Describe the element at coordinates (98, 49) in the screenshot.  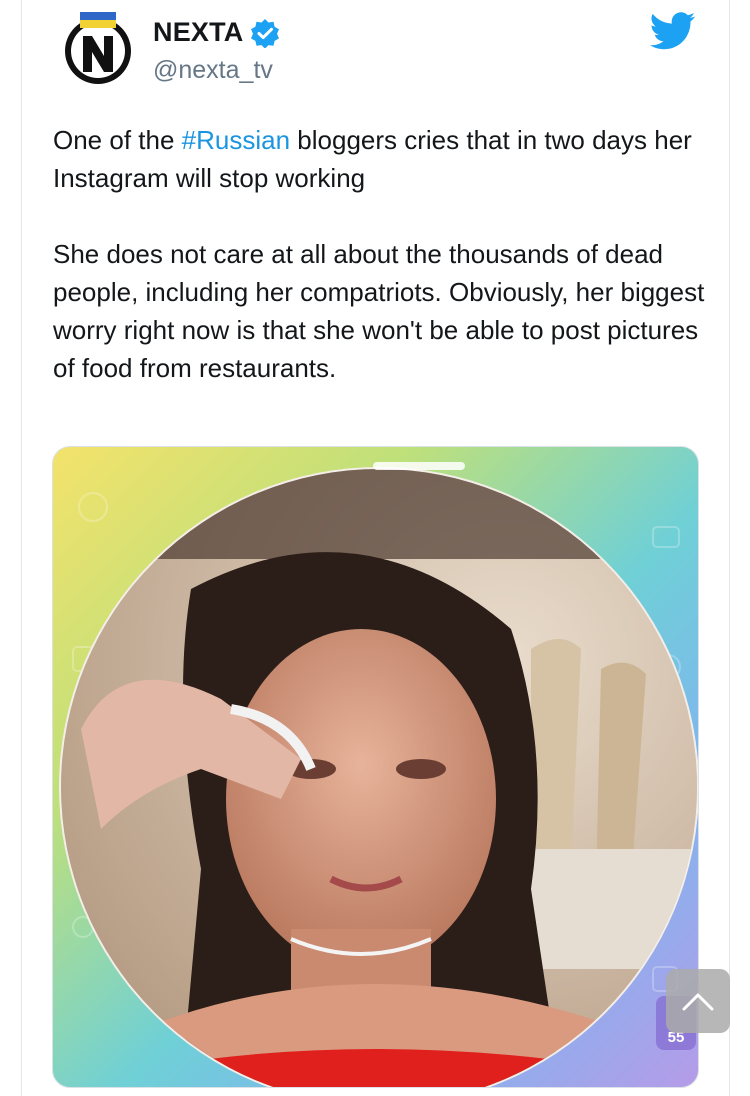
I see `avatar` at that location.